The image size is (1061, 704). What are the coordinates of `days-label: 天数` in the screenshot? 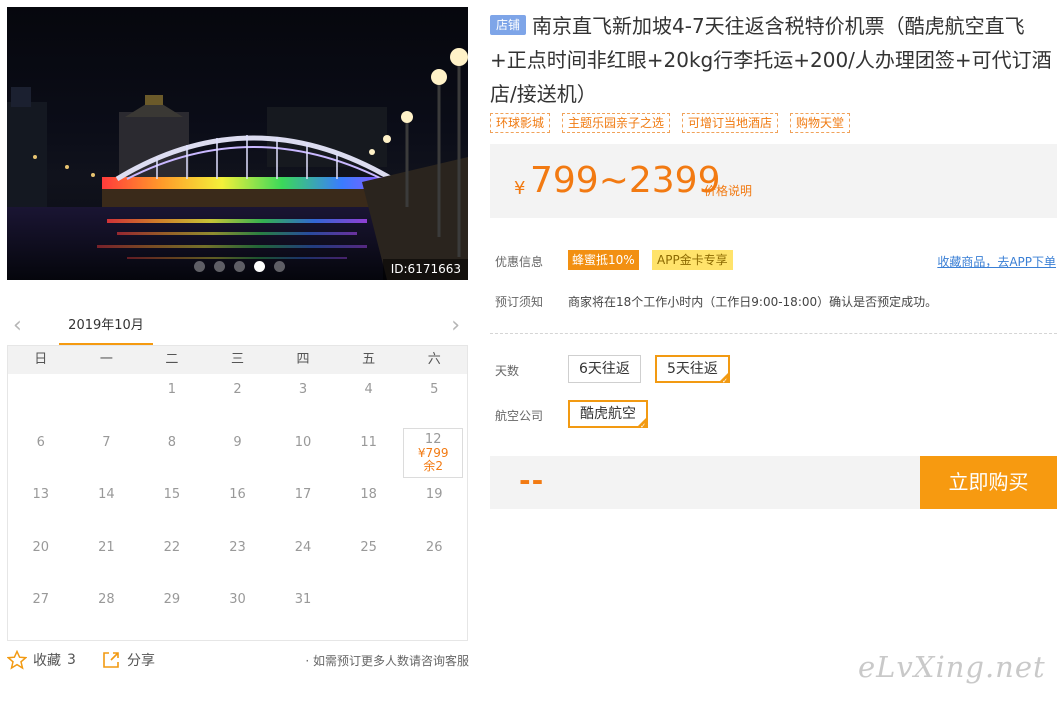 It's located at (507, 371).